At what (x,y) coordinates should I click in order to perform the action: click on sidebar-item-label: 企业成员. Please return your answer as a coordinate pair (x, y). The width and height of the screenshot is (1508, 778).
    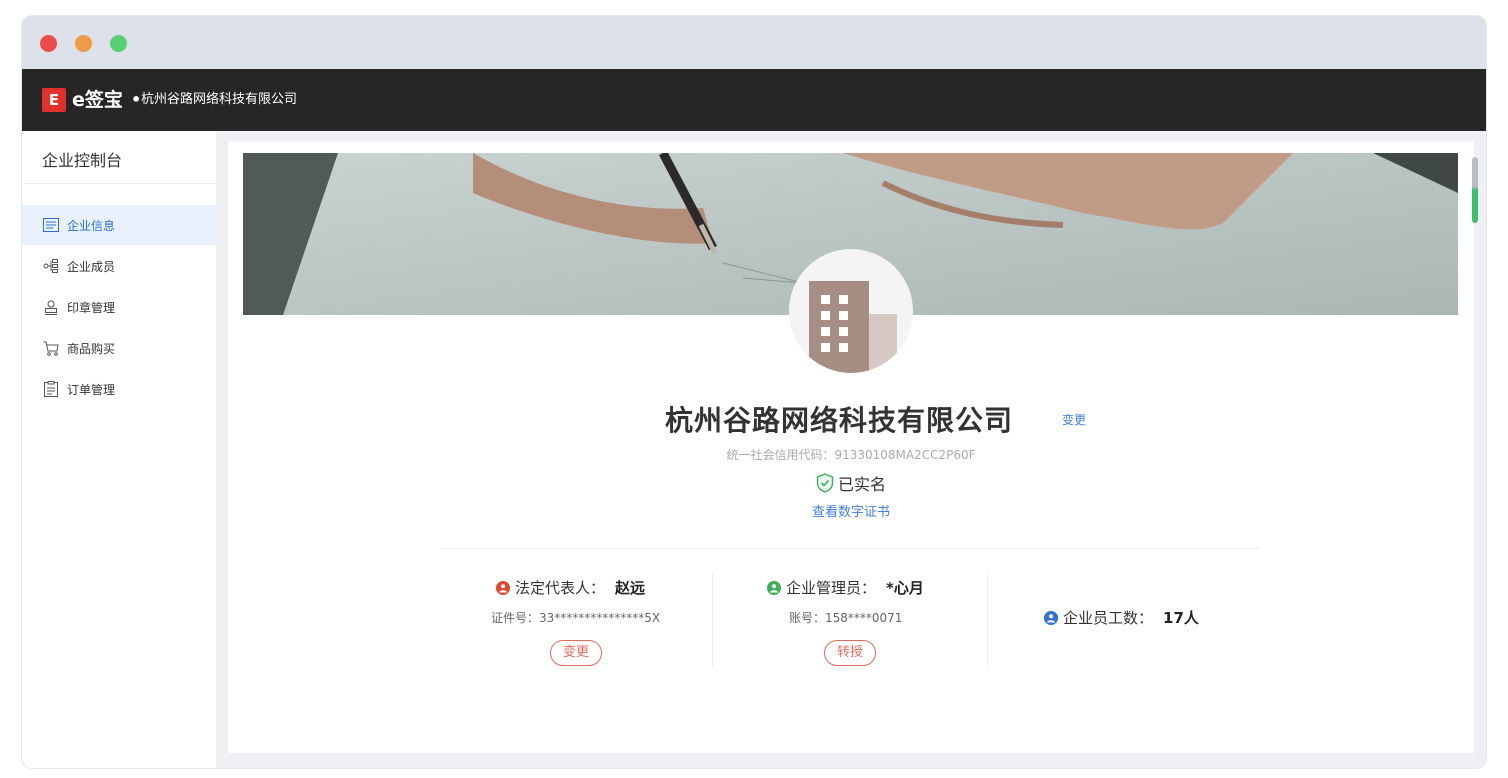
    Looking at the image, I should click on (91, 266).